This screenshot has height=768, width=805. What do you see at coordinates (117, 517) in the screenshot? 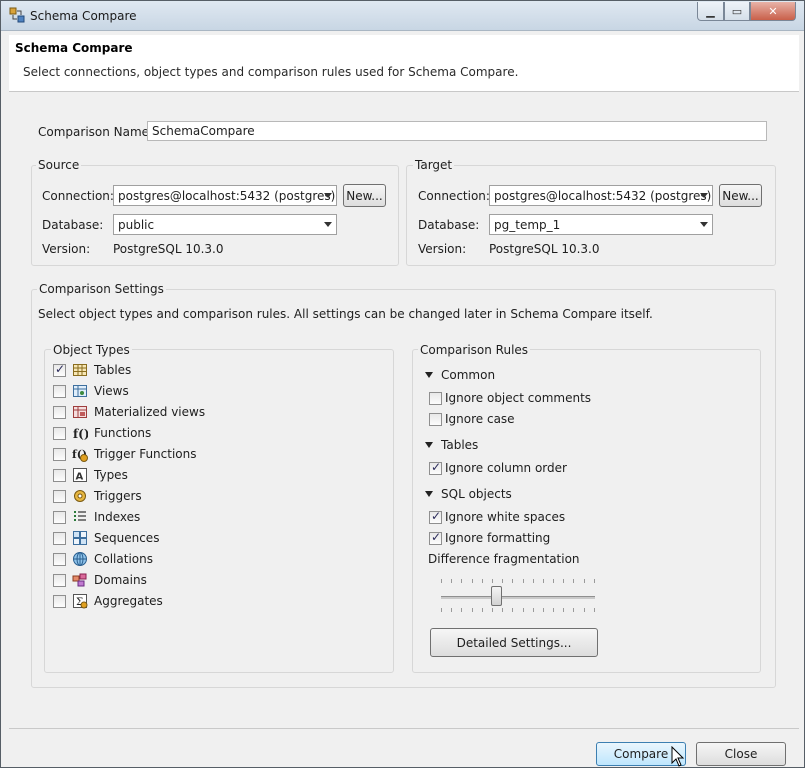
I see `object-type-label: Indexes` at bounding box center [117, 517].